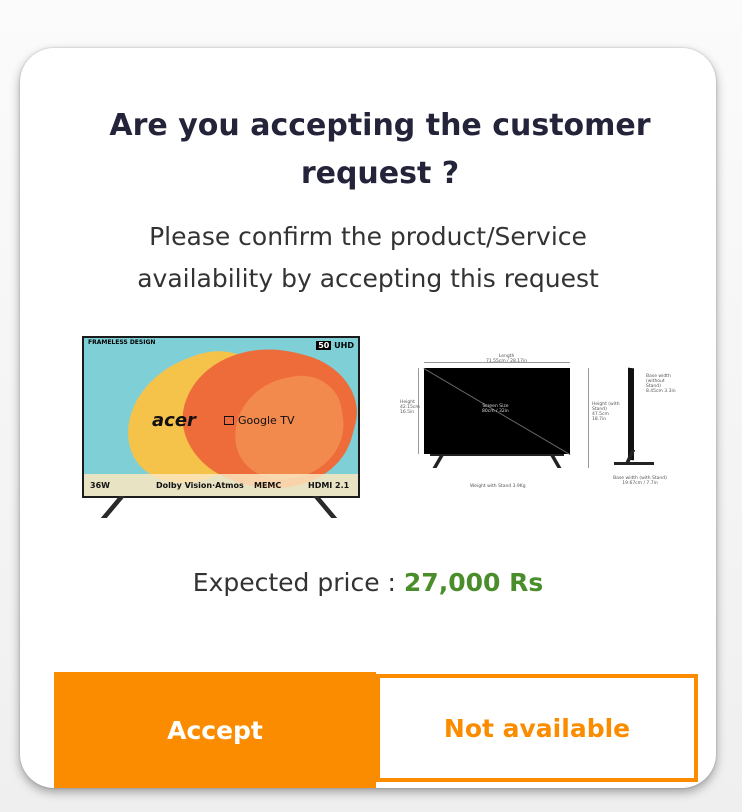 Image resolution: width=742 pixels, height=812 pixels. What do you see at coordinates (631, 414) in the screenshot?
I see `tv-side-silhouette` at bounding box center [631, 414].